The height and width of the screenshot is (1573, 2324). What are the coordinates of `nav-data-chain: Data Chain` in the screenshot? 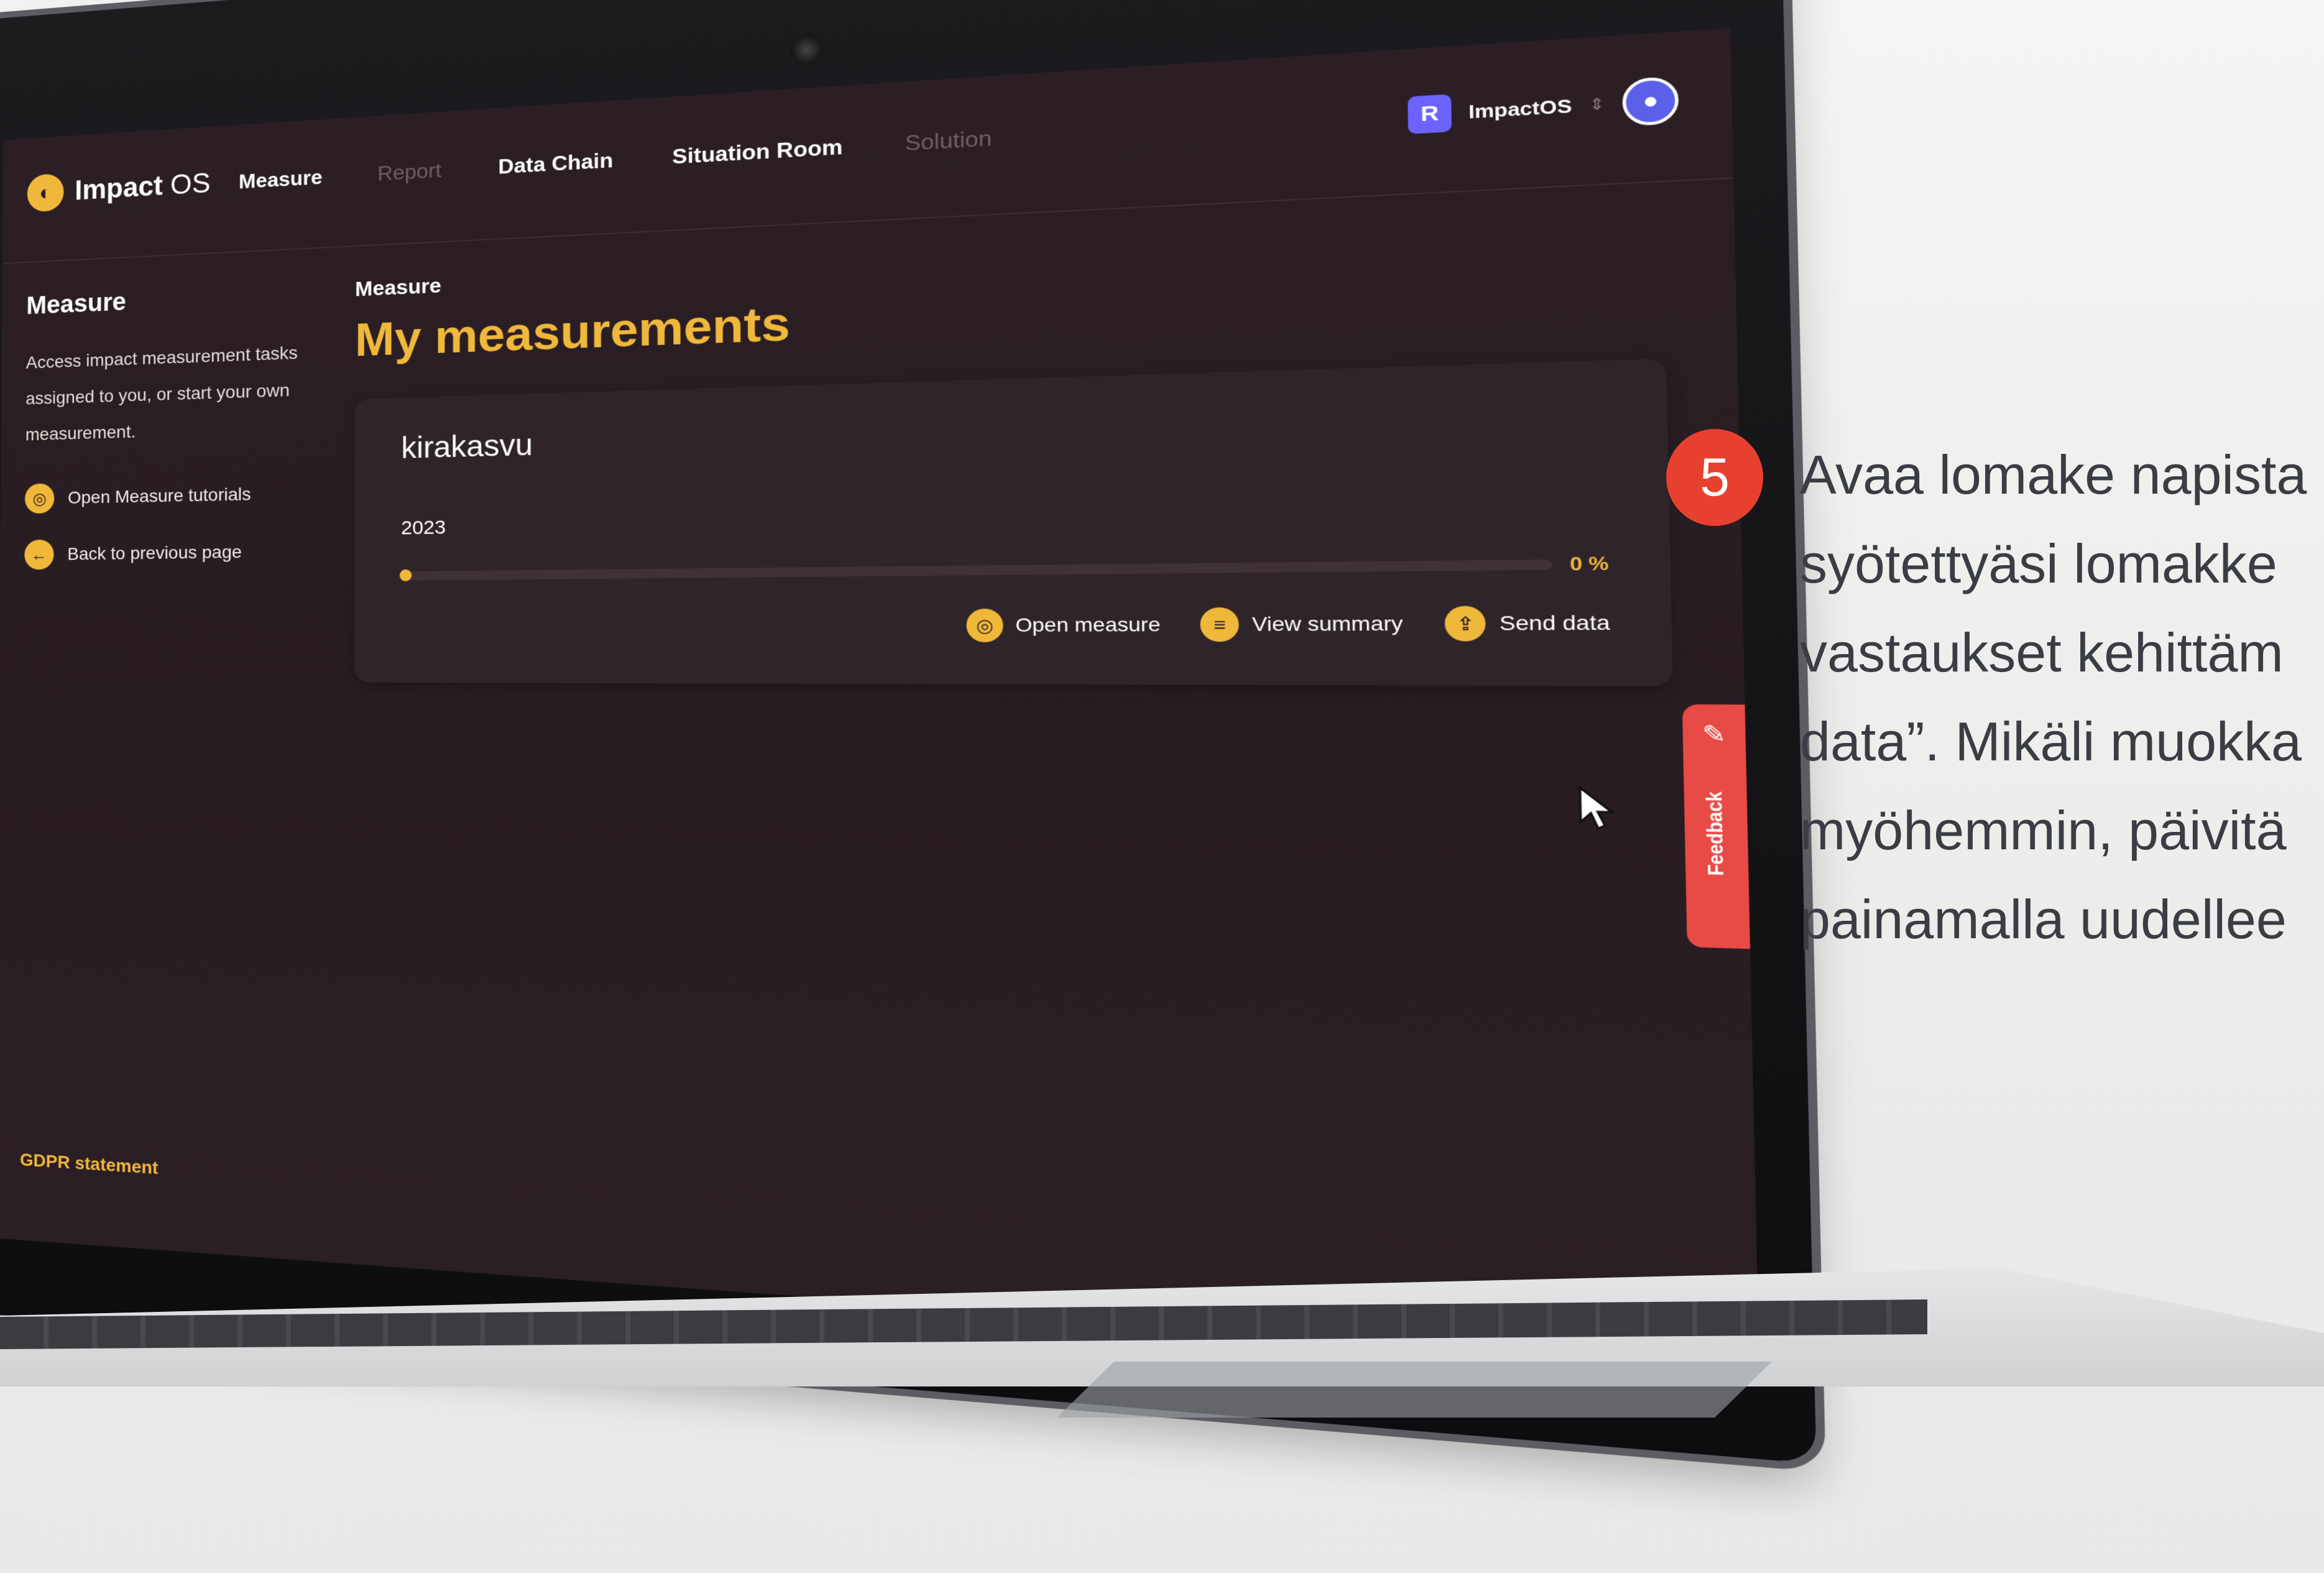 It's located at (555, 163).